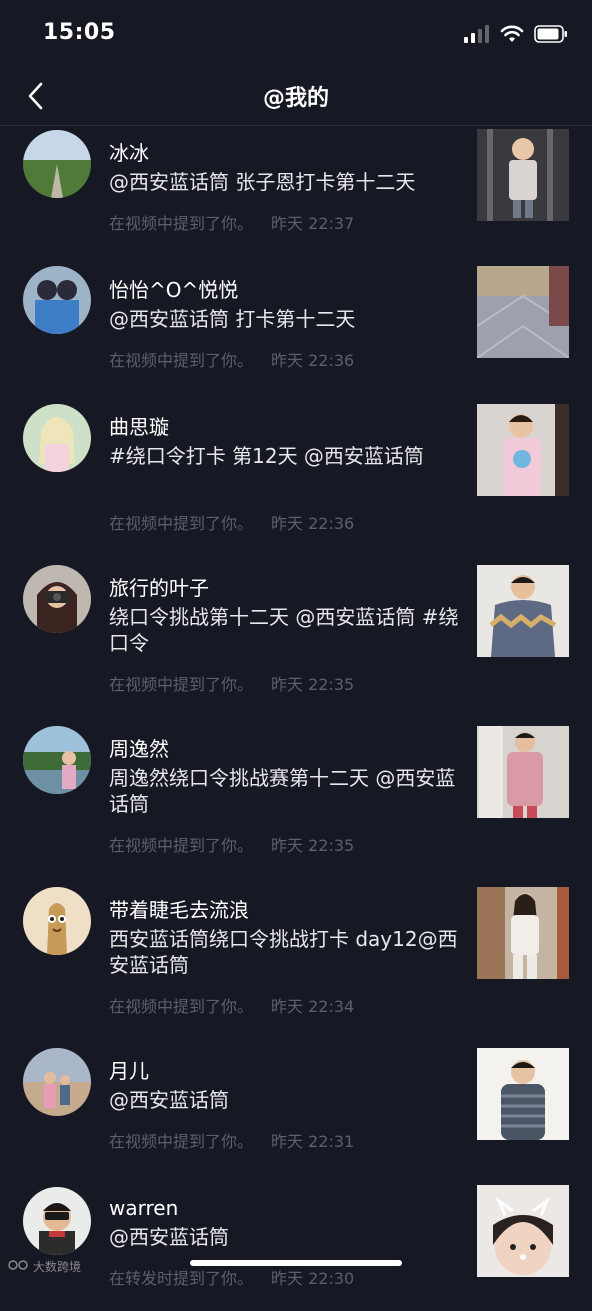 The height and width of the screenshot is (1311, 592). Describe the element at coordinates (283, 952) in the screenshot. I see `mention-text: 西安蓝话筒绕口令挑战打卡 day12@西安蓝话筒` at that location.